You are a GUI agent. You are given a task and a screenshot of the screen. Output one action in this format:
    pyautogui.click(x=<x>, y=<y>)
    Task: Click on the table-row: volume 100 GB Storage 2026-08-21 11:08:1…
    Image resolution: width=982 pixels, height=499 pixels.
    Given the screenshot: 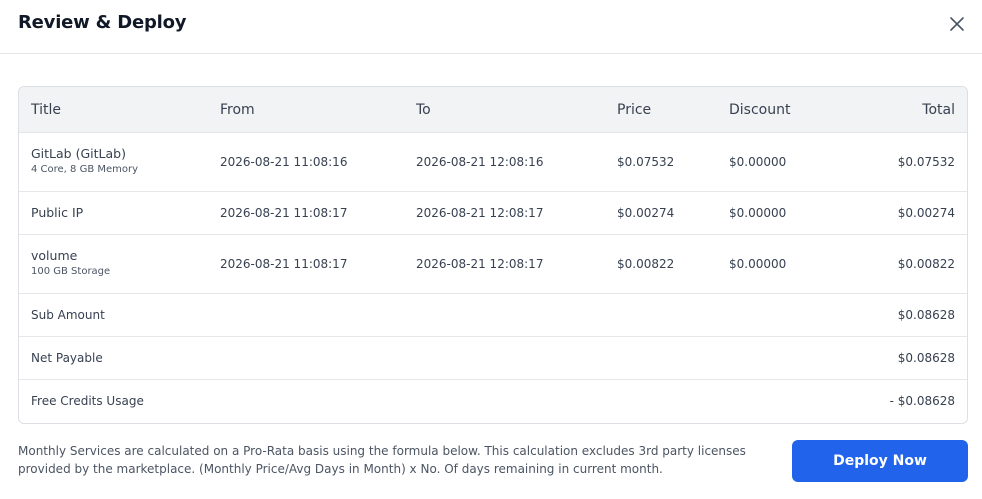 What is the action you would take?
    pyautogui.click(x=493, y=264)
    